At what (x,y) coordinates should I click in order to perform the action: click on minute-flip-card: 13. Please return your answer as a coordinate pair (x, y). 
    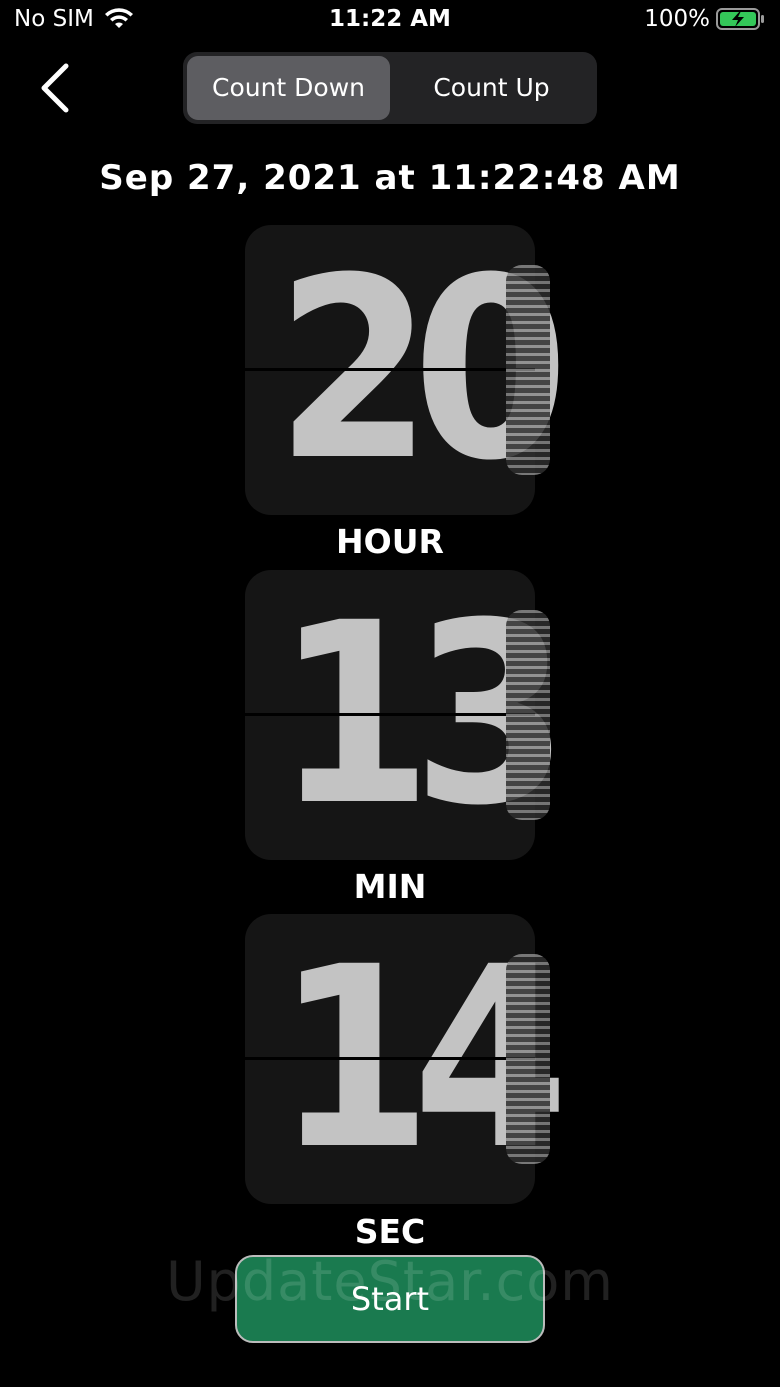
    Looking at the image, I should click on (407, 715).